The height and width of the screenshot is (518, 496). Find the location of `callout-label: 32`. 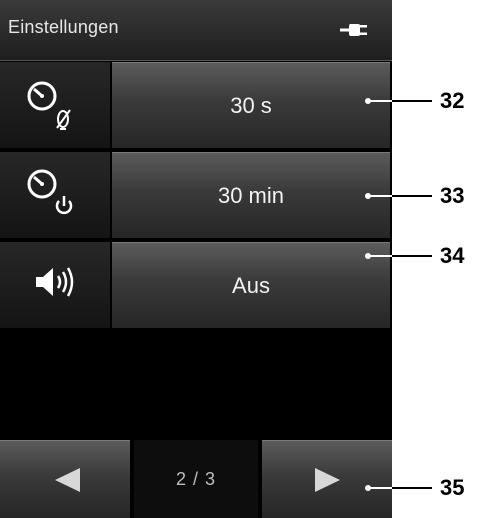

callout-label: 32 is located at coordinates (452, 100).